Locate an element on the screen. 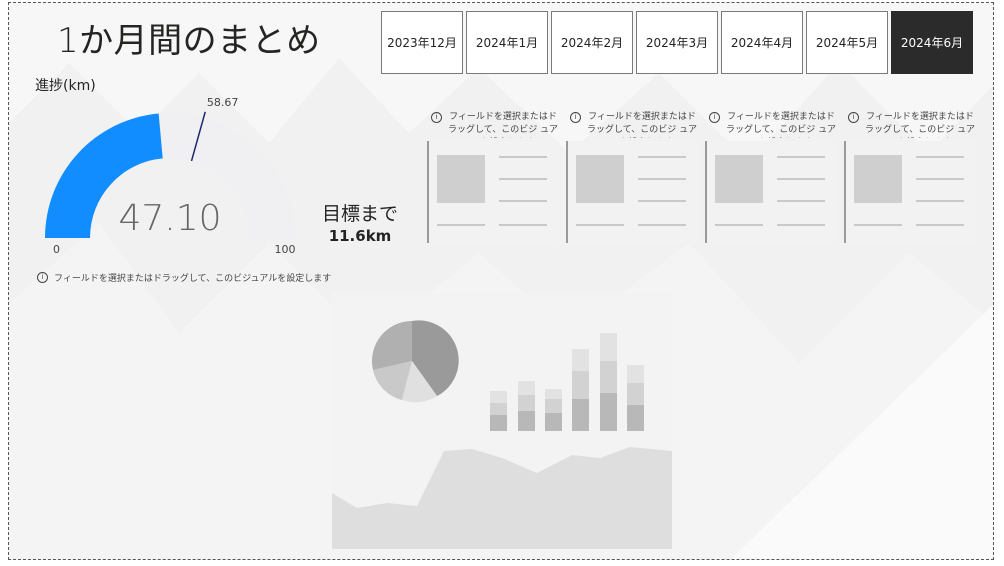  gauge-target-label: 58.67 is located at coordinates (223, 102).